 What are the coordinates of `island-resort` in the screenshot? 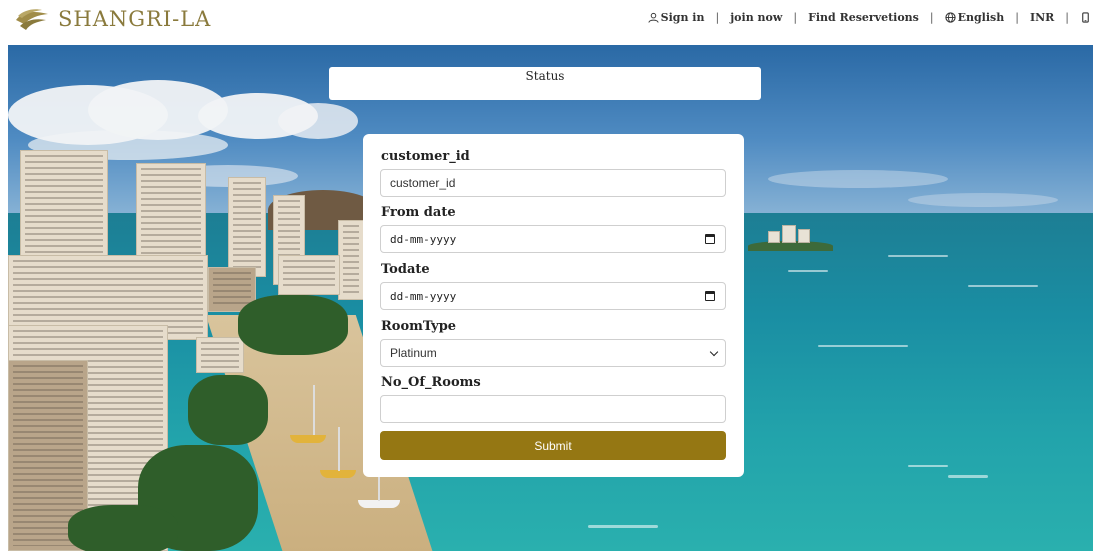 It's located at (790, 238).